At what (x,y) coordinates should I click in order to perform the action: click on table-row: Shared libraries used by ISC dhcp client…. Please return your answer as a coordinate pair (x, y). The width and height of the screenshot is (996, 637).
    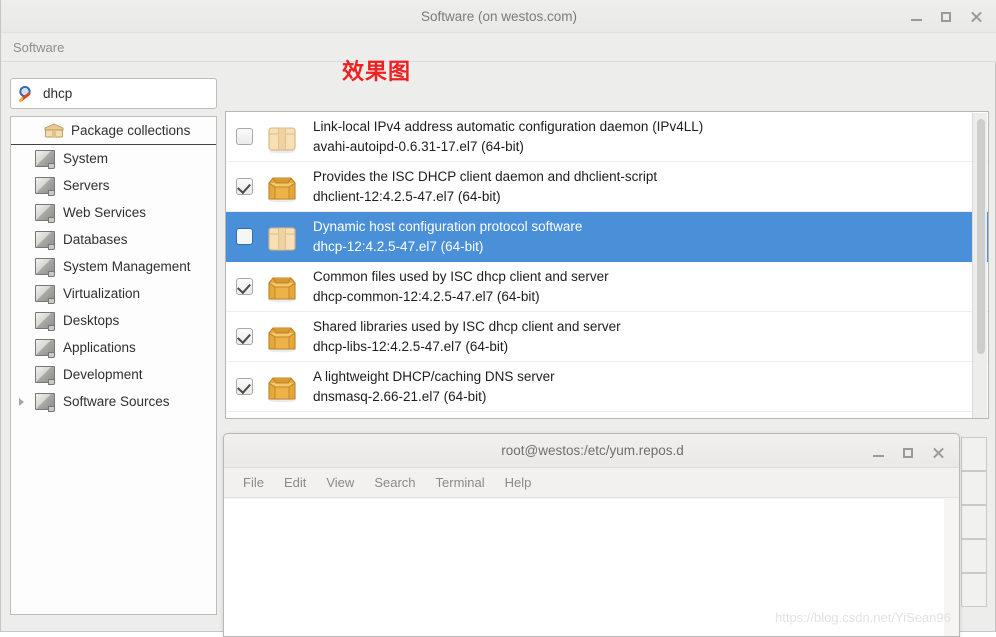
    Looking at the image, I should click on (607, 337).